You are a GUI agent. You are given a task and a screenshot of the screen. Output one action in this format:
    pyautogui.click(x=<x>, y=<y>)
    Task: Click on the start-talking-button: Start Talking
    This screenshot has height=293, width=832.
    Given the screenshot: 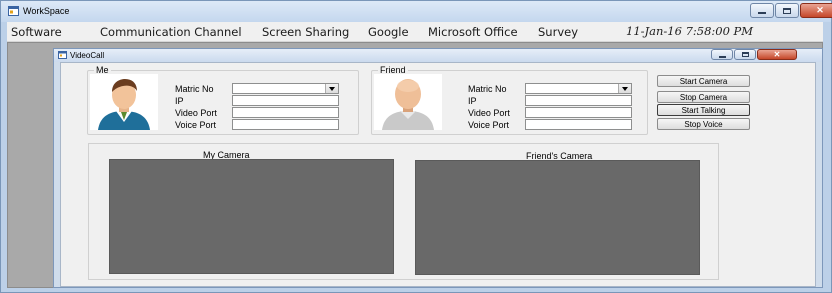 What is the action you would take?
    pyautogui.click(x=703, y=110)
    